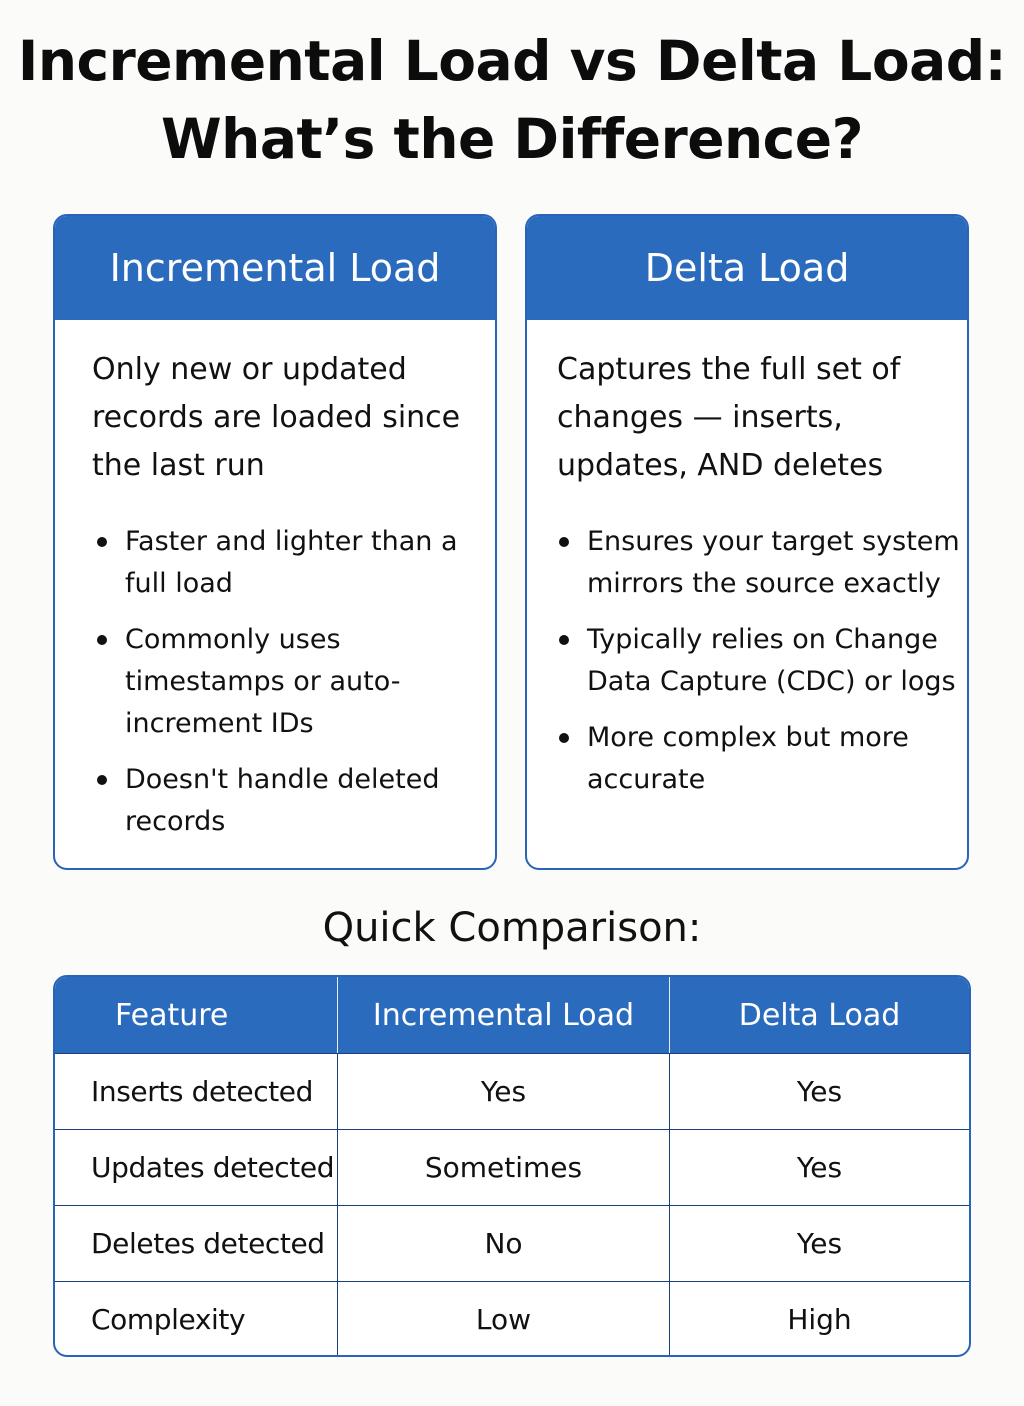 Image resolution: width=1024 pixels, height=1406 pixels. Describe the element at coordinates (512, 61) in the screenshot. I see `page-title-line-1: Incremental Load vs Delta Load:` at that location.